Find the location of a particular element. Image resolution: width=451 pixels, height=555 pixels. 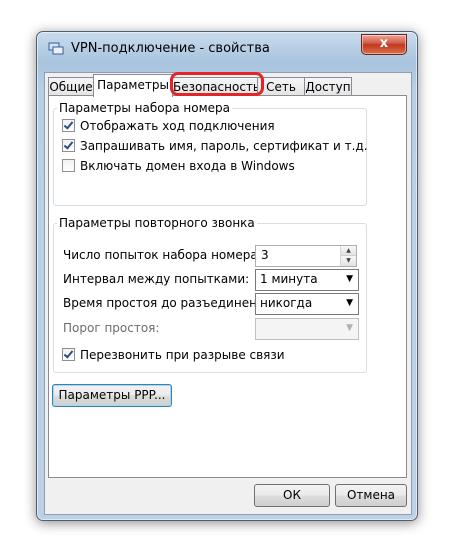

tab-general: Общие is located at coordinates (71, 86).